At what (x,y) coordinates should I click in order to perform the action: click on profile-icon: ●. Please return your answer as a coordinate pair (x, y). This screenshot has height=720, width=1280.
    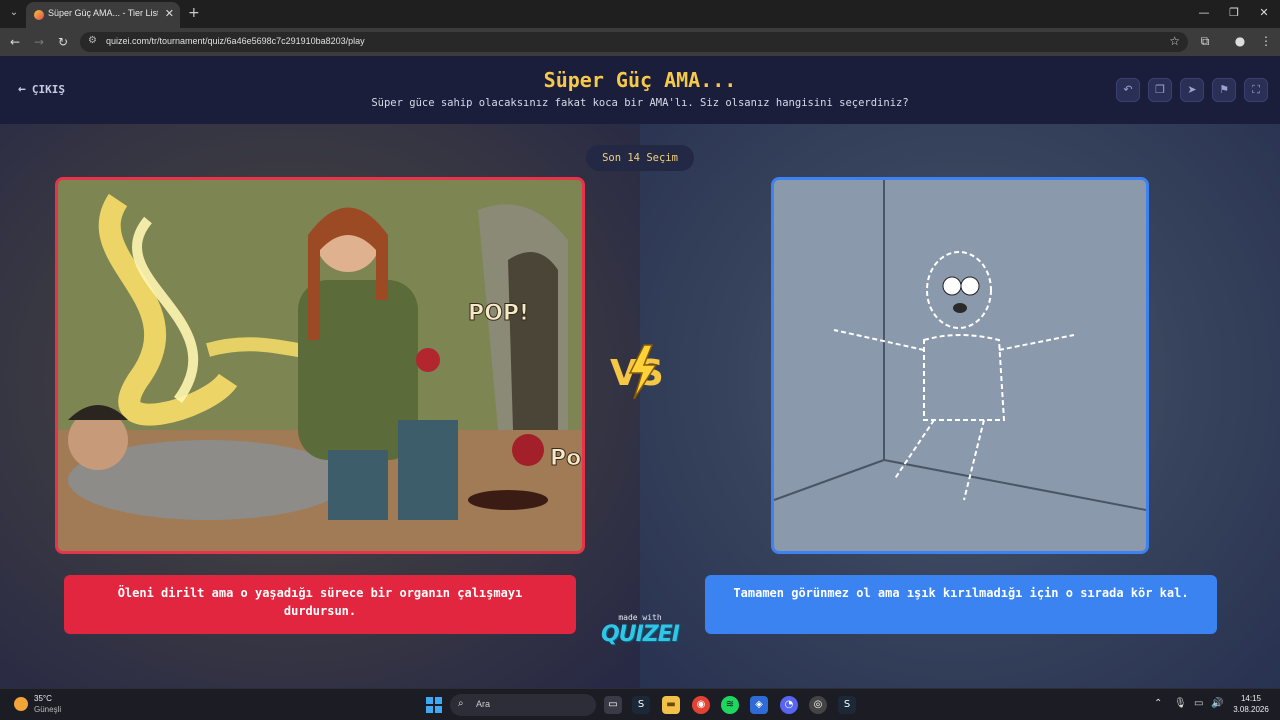
    Looking at the image, I should click on (1240, 41).